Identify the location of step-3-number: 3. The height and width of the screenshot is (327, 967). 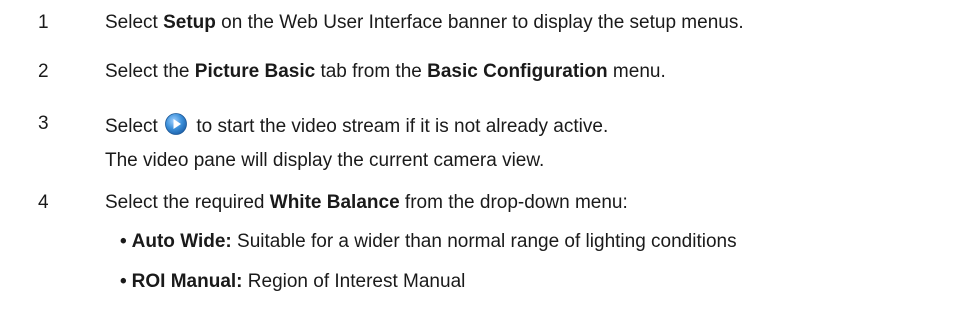
(43, 123).